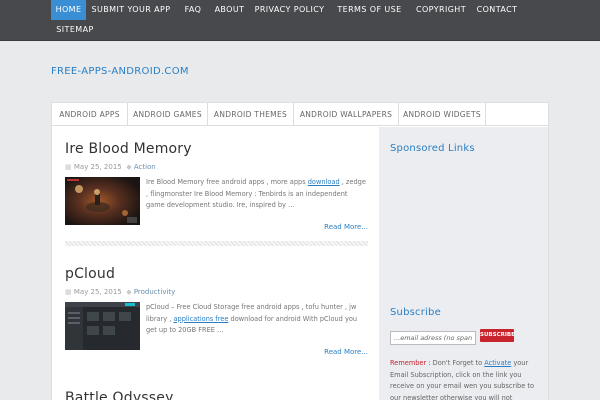 Image resolution: width=600 pixels, height=400 pixels. I want to click on post-title: pCloud, so click(90, 274).